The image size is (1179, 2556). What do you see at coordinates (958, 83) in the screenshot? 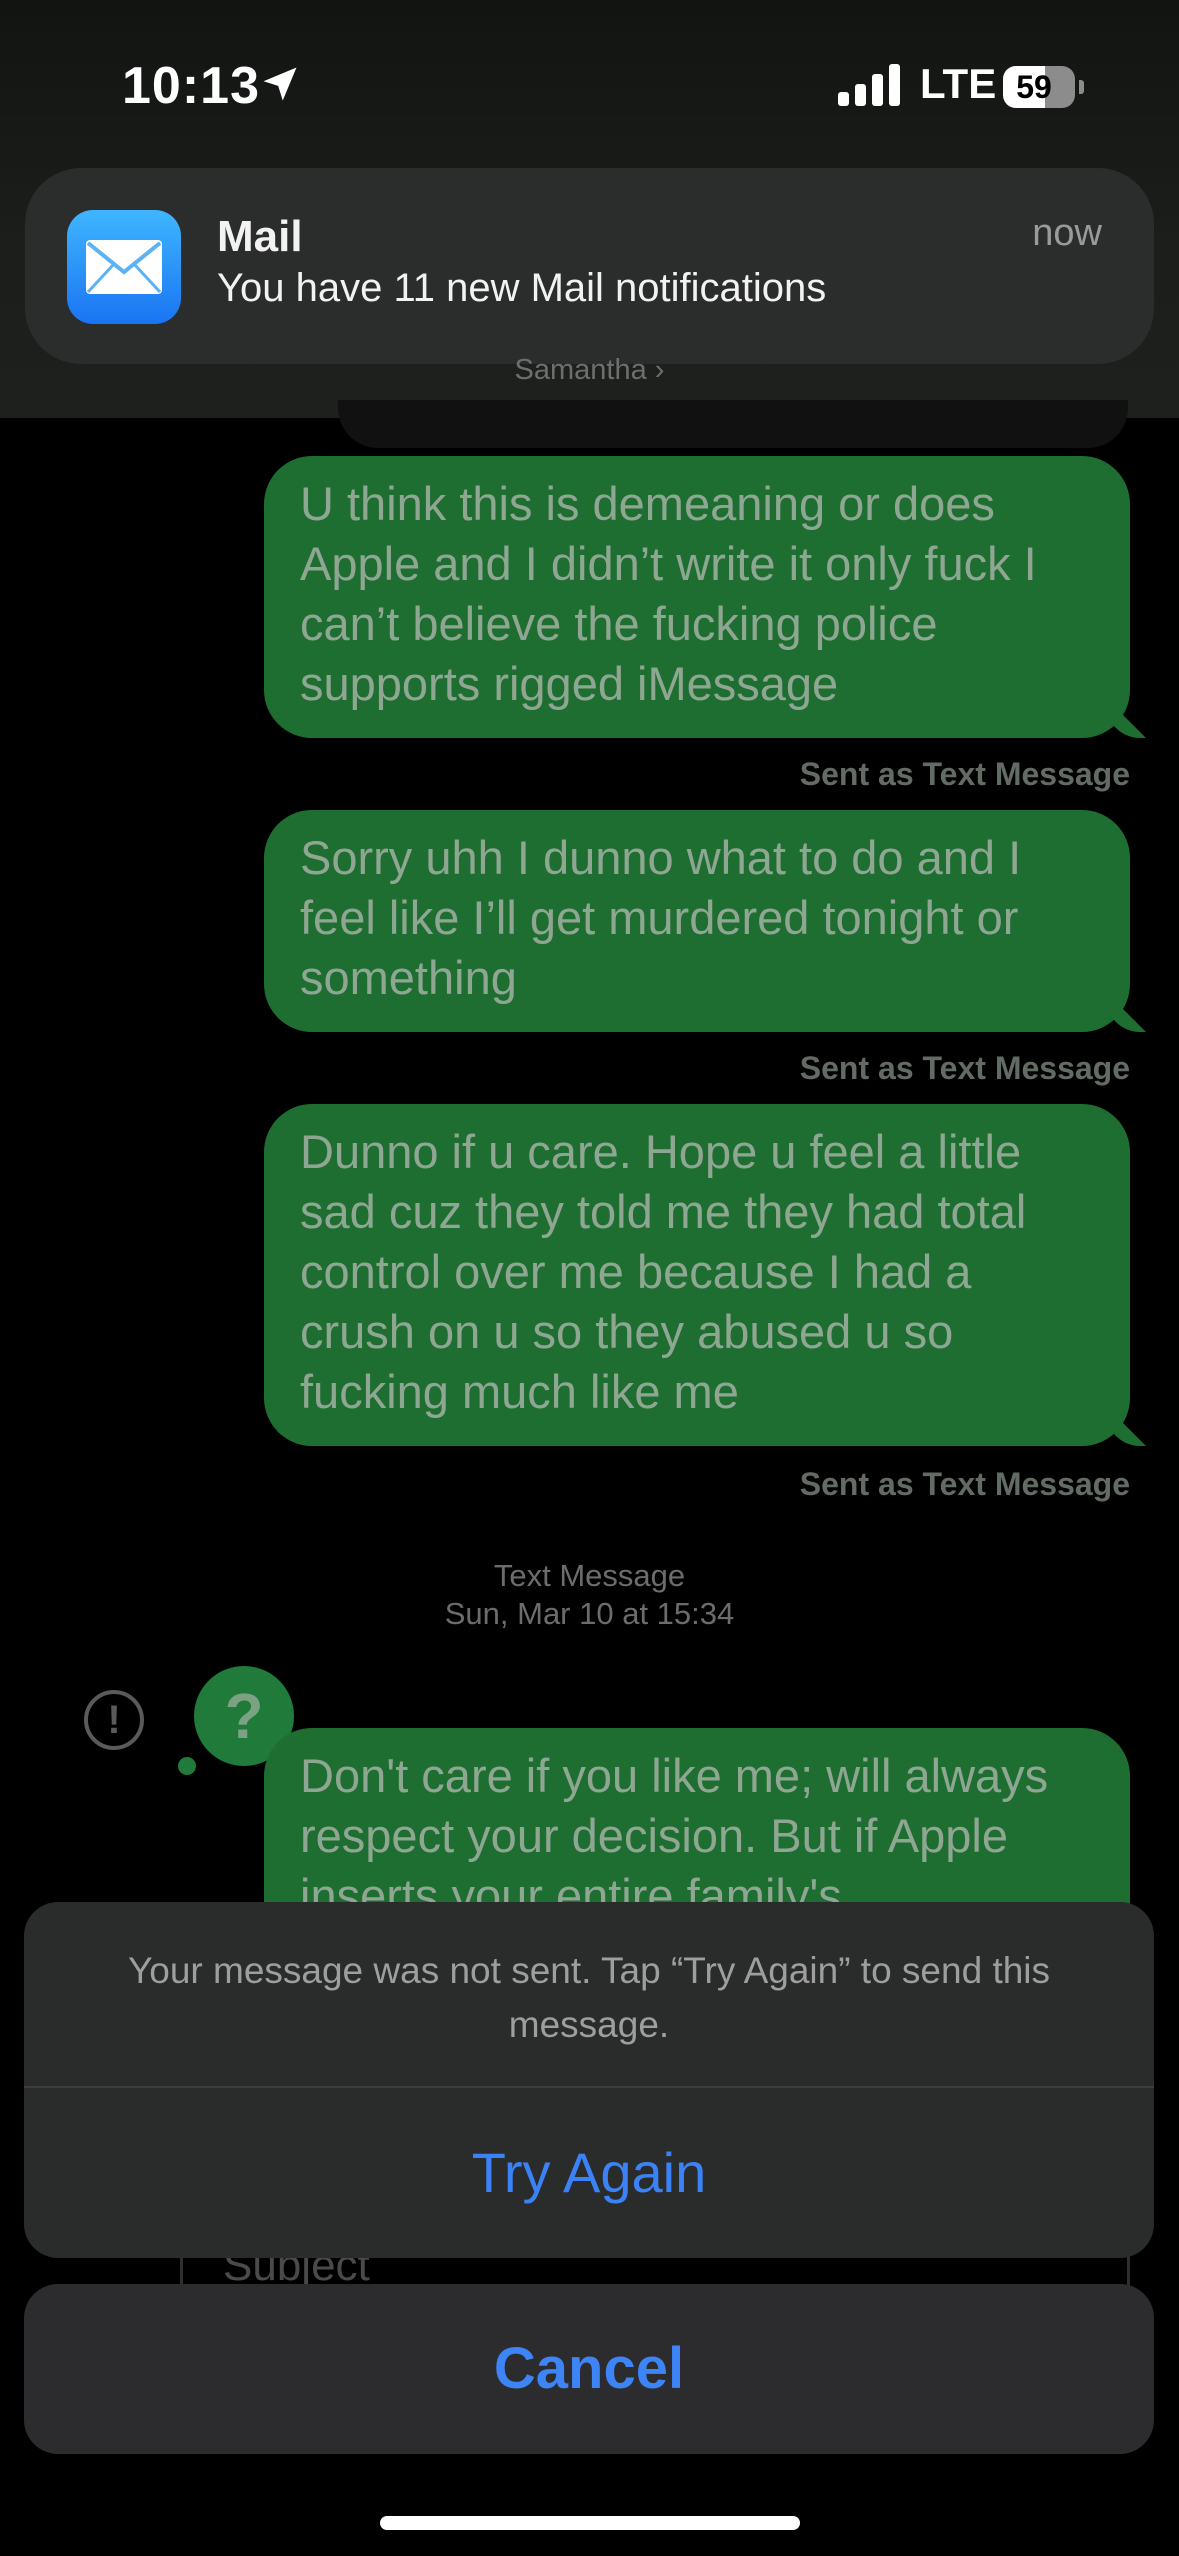
I see `network-type: LTE` at bounding box center [958, 83].